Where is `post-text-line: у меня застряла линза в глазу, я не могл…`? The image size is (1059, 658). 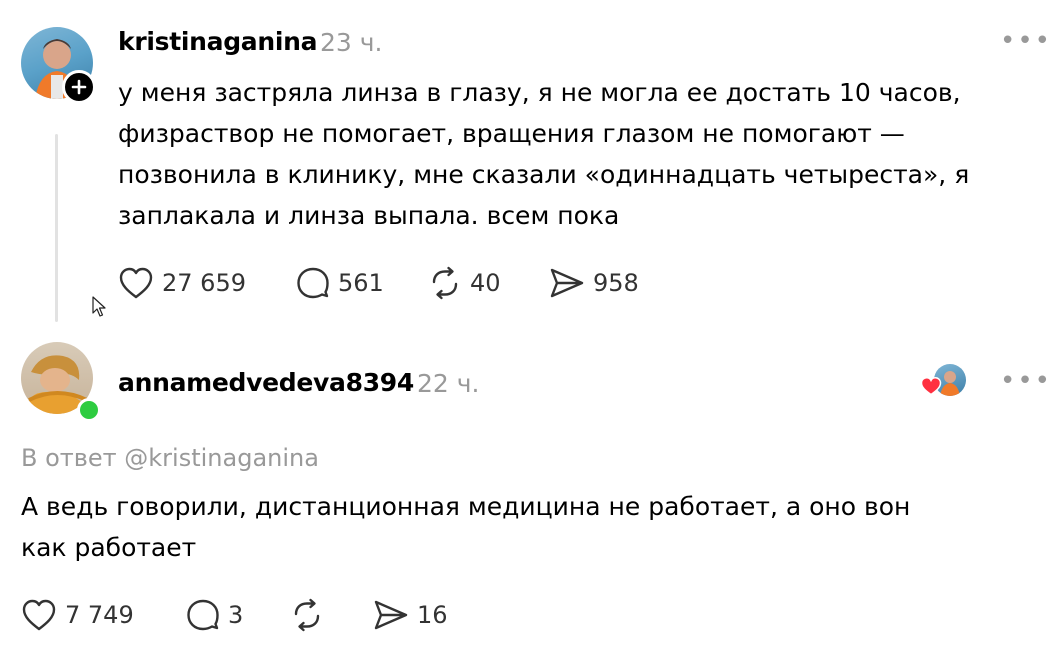 post-text-line: у меня застряла линза в глазу, я не могл… is located at coordinates (539, 92).